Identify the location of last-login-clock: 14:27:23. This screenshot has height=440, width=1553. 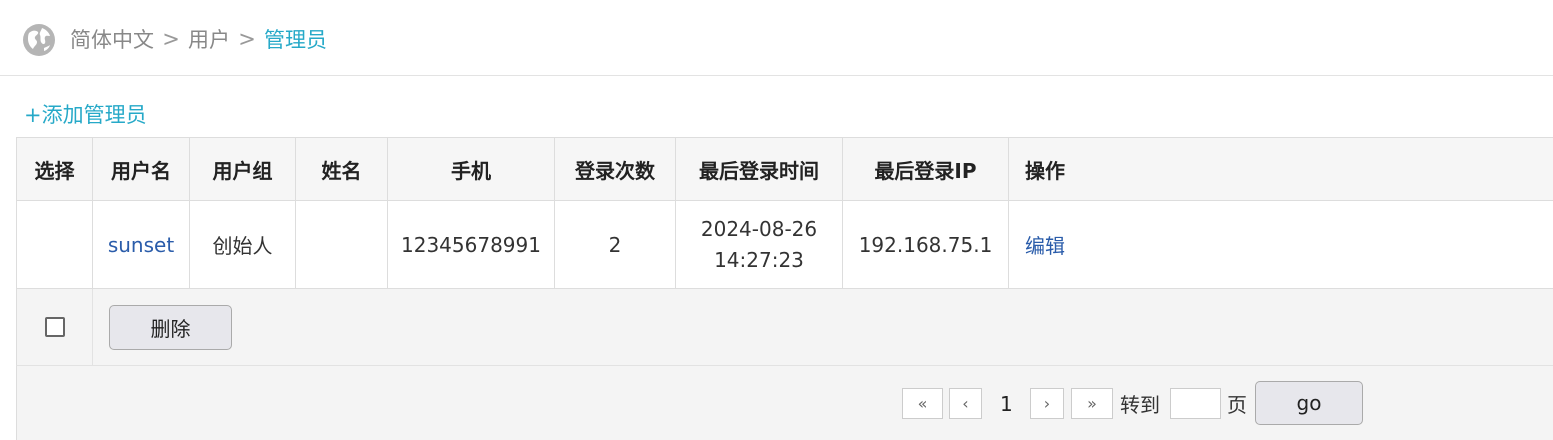
(759, 259).